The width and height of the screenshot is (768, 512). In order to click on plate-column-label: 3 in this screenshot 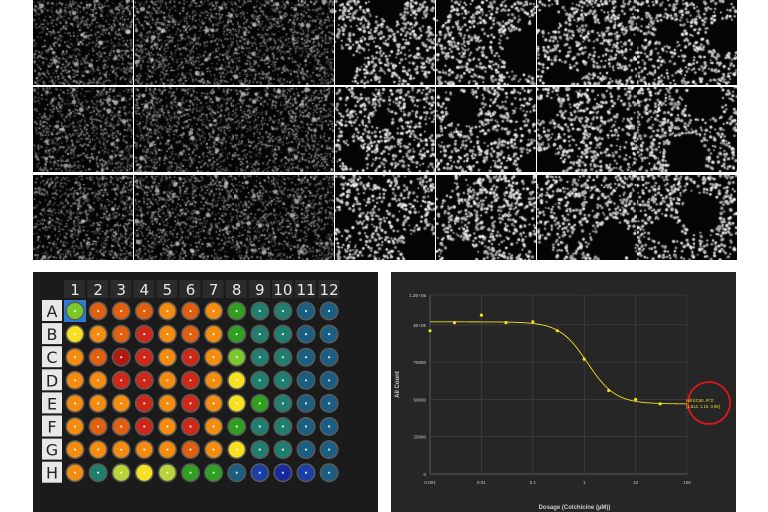, I will do `click(121, 290)`.